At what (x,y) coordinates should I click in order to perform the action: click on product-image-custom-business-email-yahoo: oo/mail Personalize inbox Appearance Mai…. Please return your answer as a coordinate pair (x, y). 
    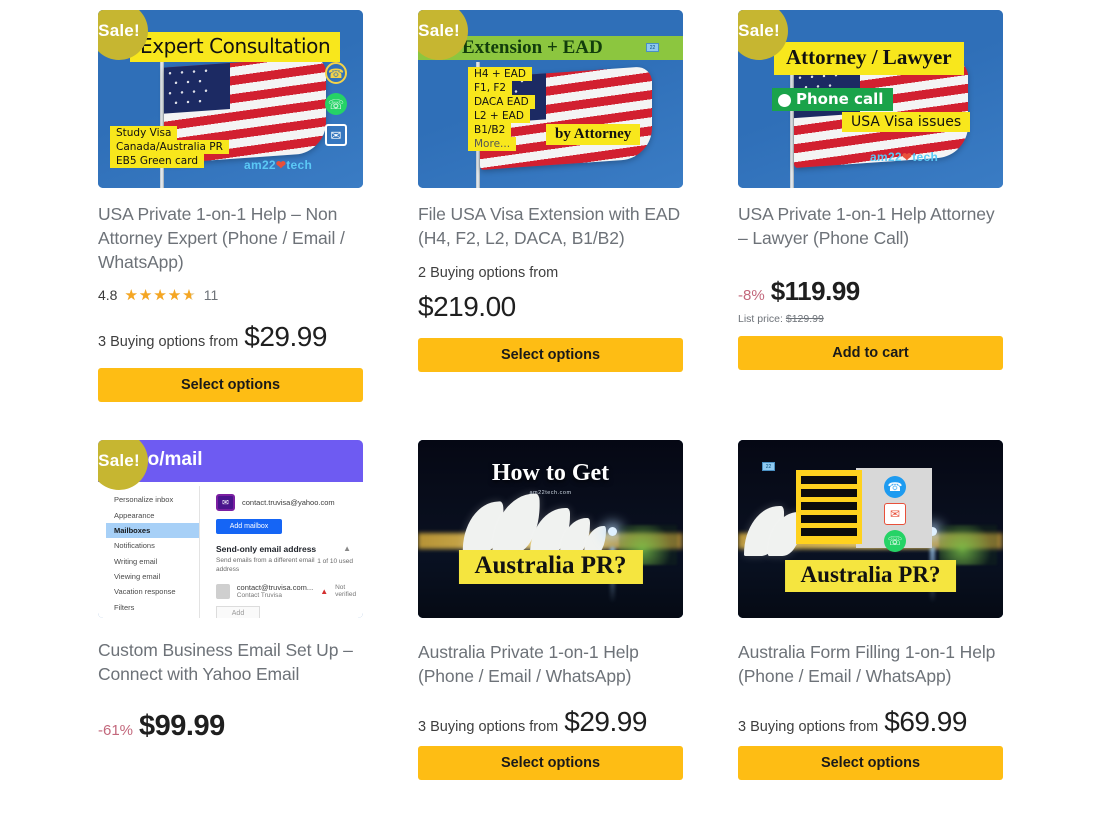
    Looking at the image, I should click on (230, 529).